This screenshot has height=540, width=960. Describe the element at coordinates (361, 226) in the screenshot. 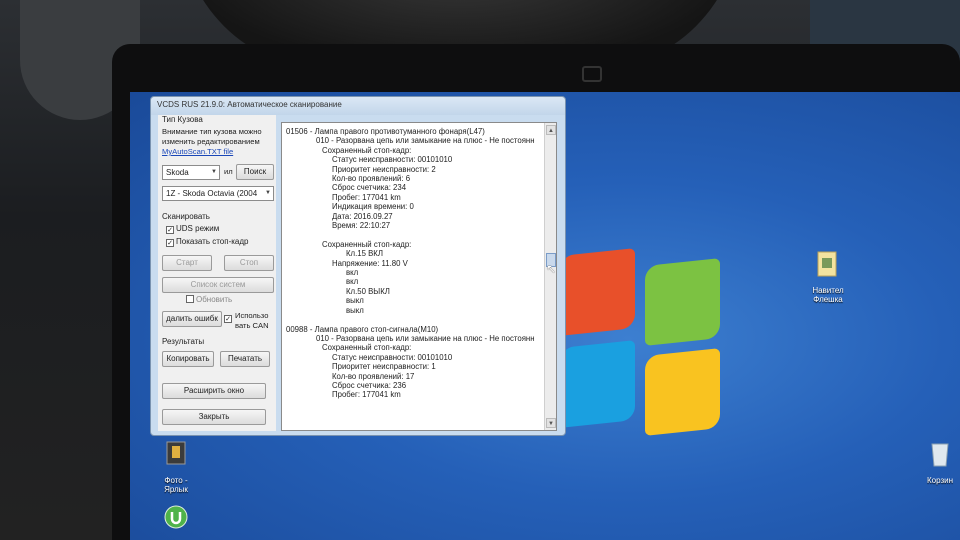

I see `report-line: Время: 22:10:27` at that location.